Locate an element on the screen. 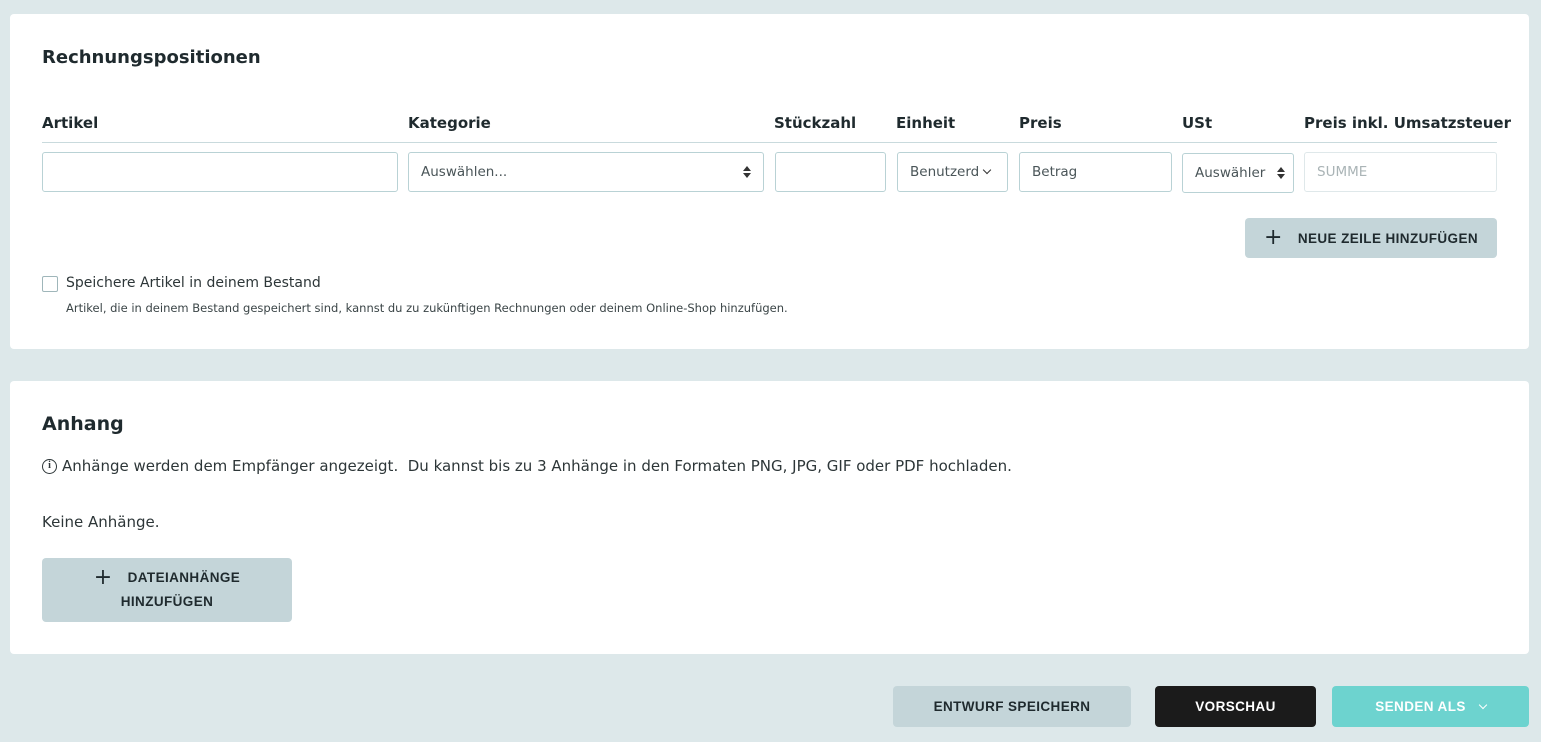 This screenshot has width=1541, height=742. column-header-kategorie: Kategorie is located at coordinates (449, 123).